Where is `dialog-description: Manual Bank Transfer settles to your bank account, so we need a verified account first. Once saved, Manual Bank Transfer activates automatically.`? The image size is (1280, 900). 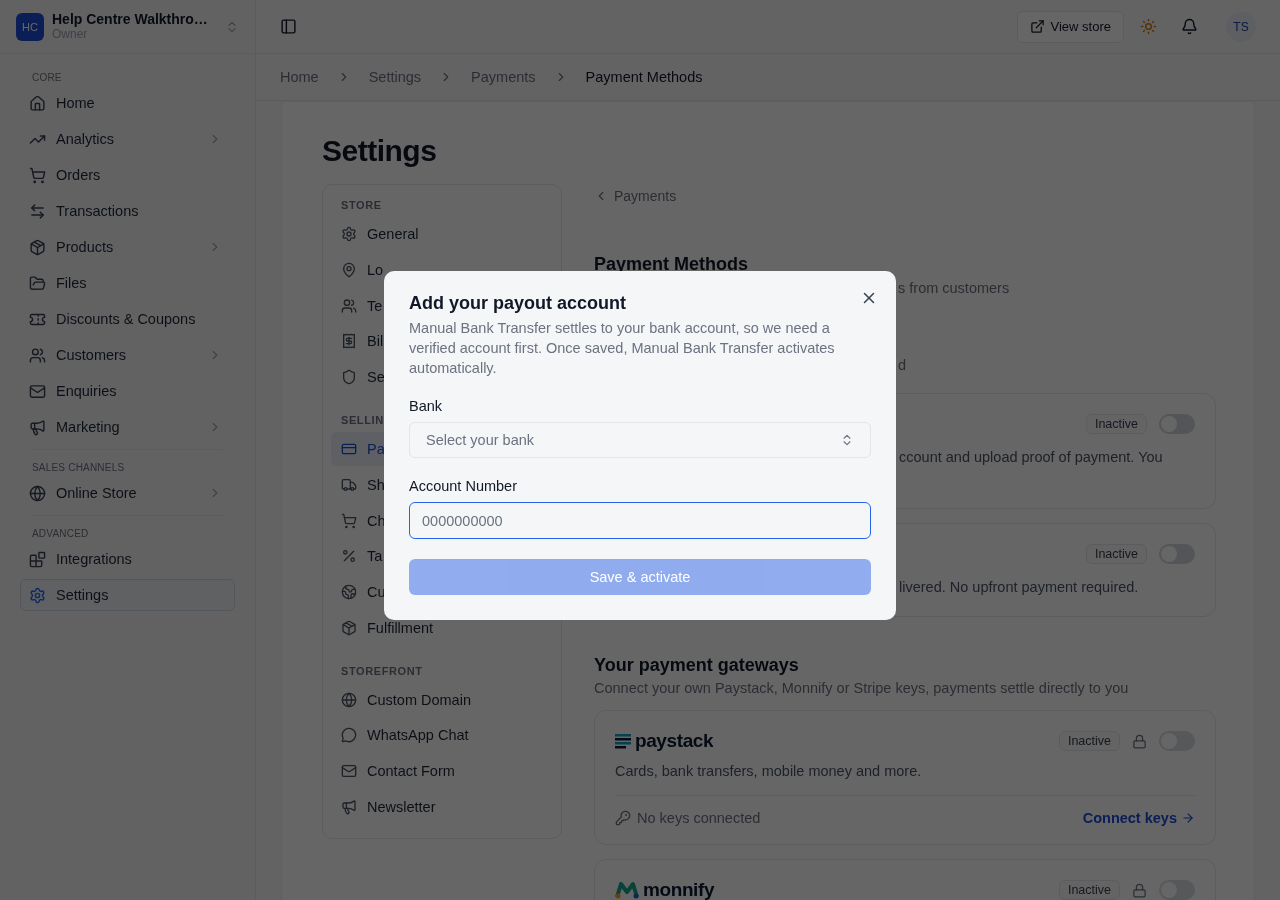
dialog-description: Manual Bank Transfer settles to your bank account, so we need a verified account first. Once saved, Manual Bank Transfer activates automatically. is located at coordinates (622, 348).